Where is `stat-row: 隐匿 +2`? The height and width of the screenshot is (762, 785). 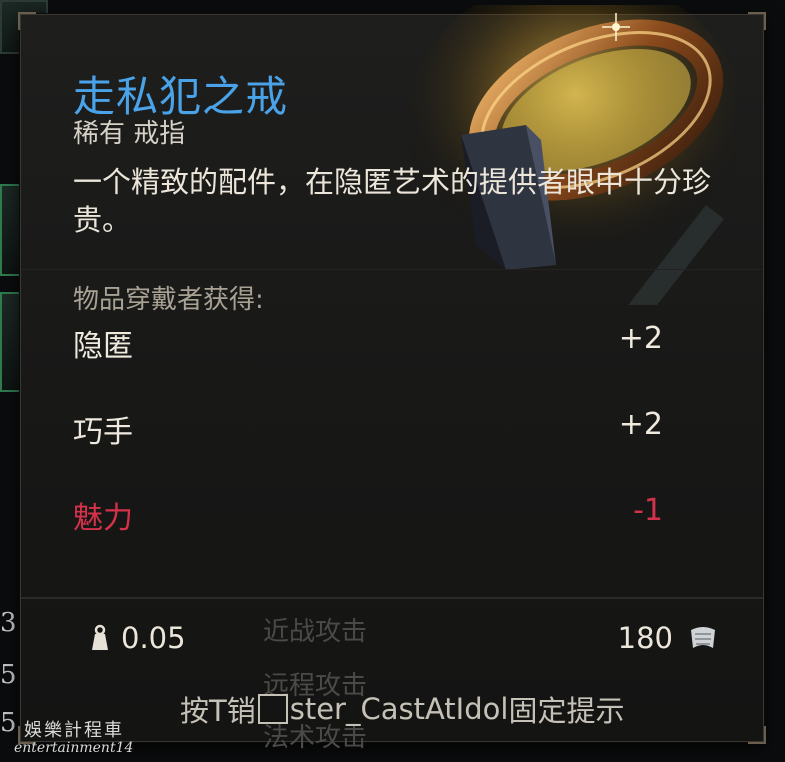
stat-row: 隐匿 +2 is located at coordinates (368, 343).